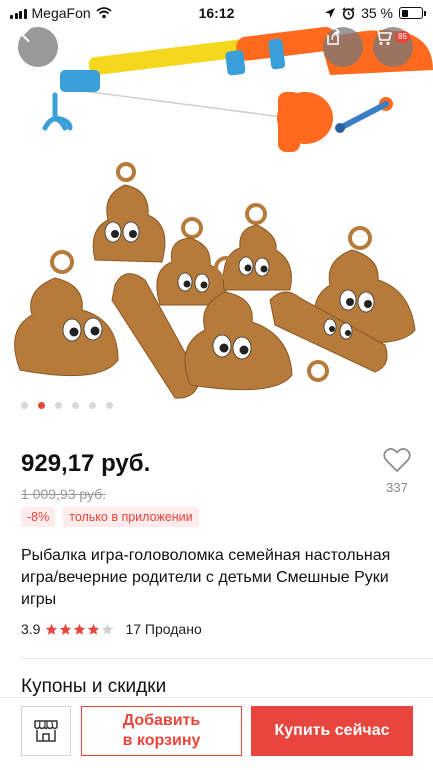 The height and width of the screenshot is (770, 433). What do you see at coordinates (412, 13) in the screenshot?
I see `battery-icon` at bounding box center [412, 13].